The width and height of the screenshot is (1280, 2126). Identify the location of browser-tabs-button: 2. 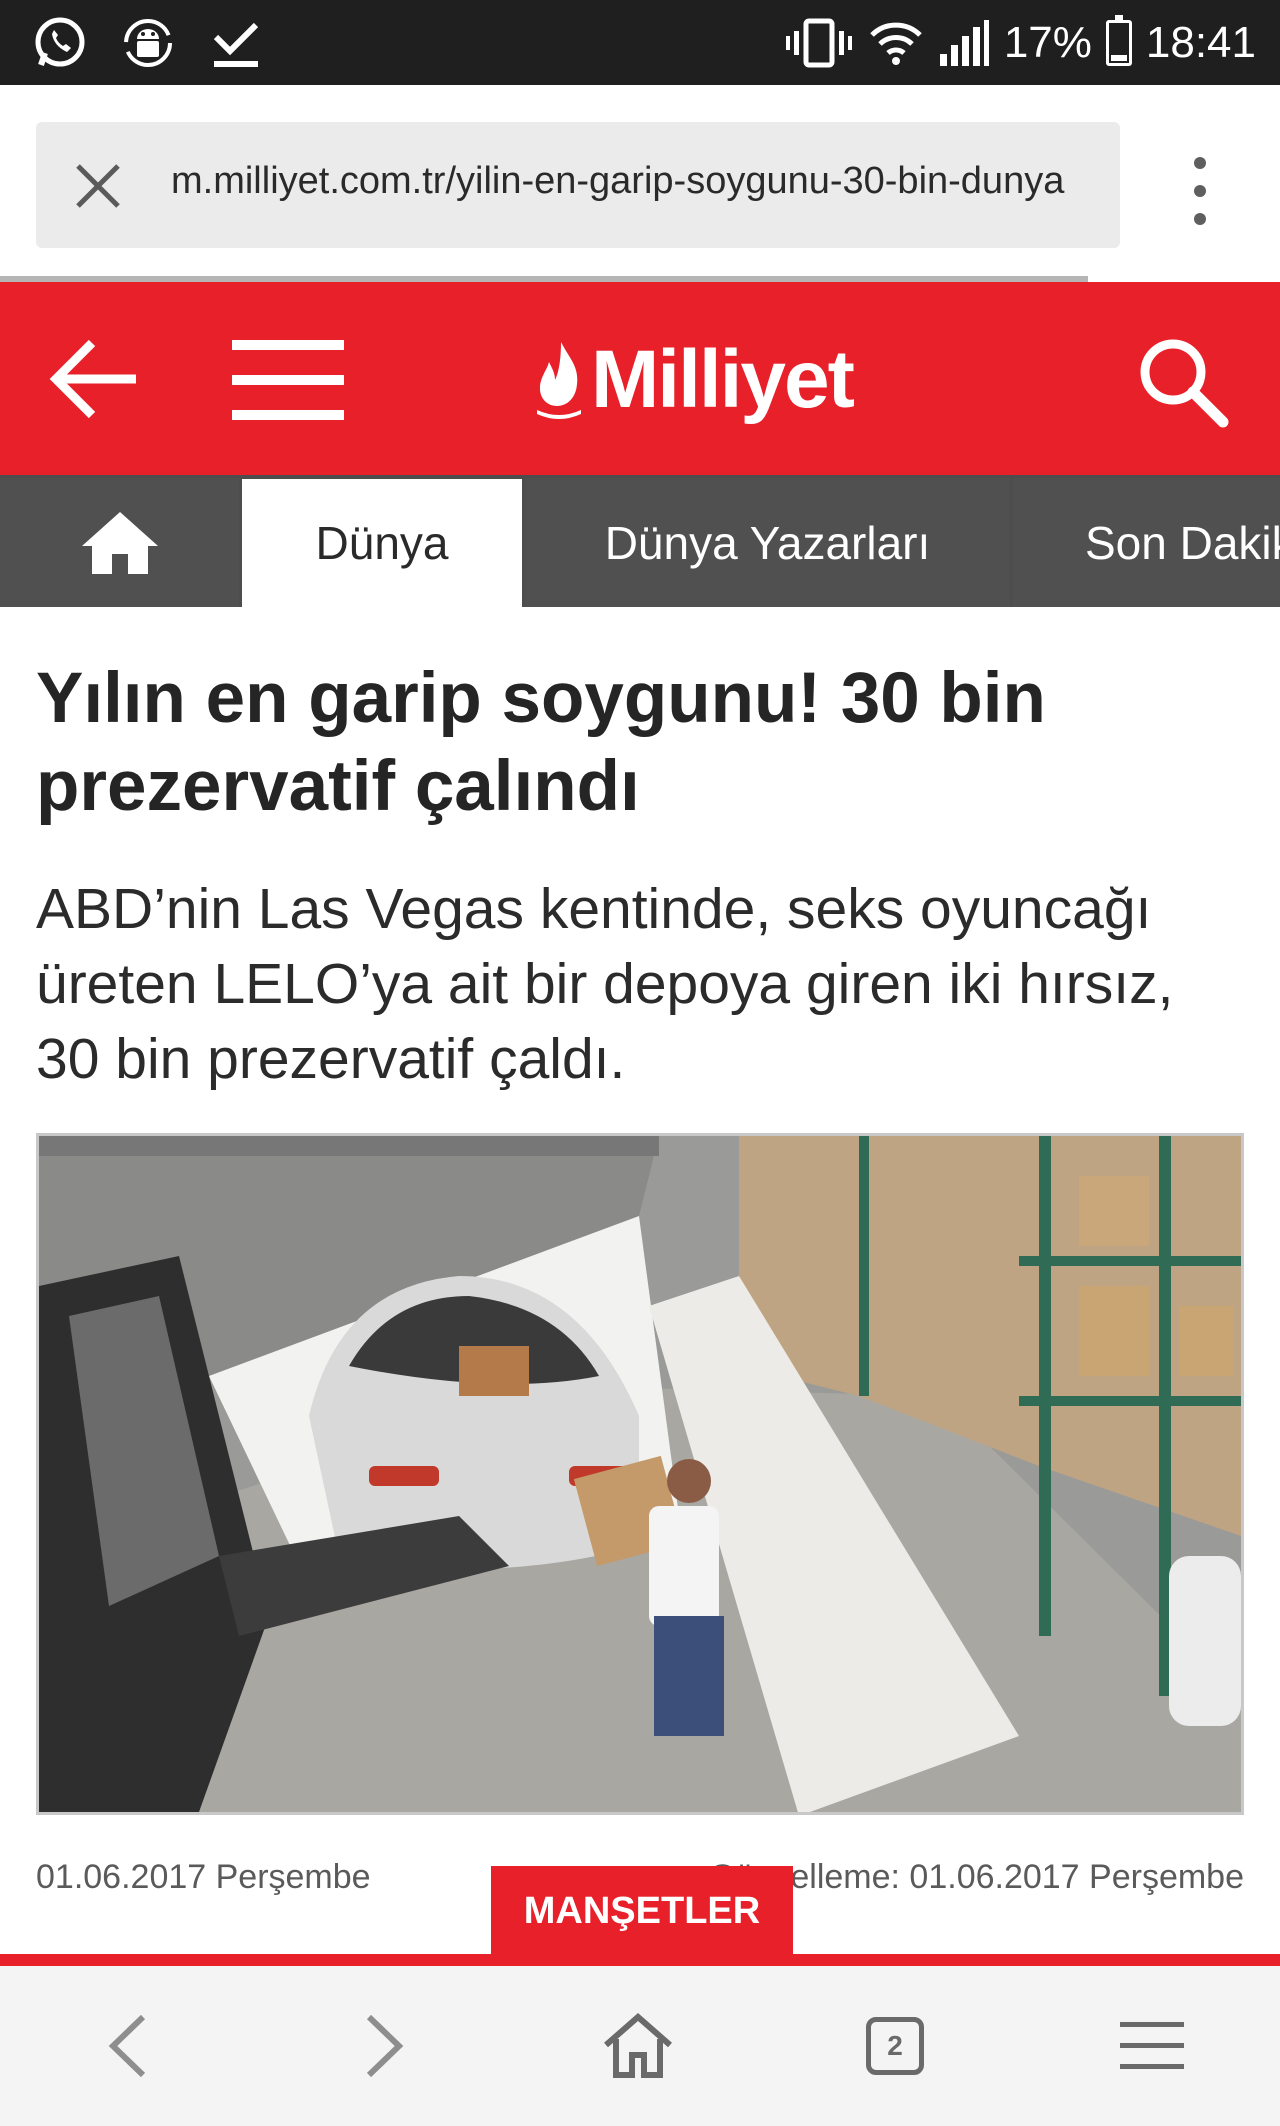
(895, 2046).